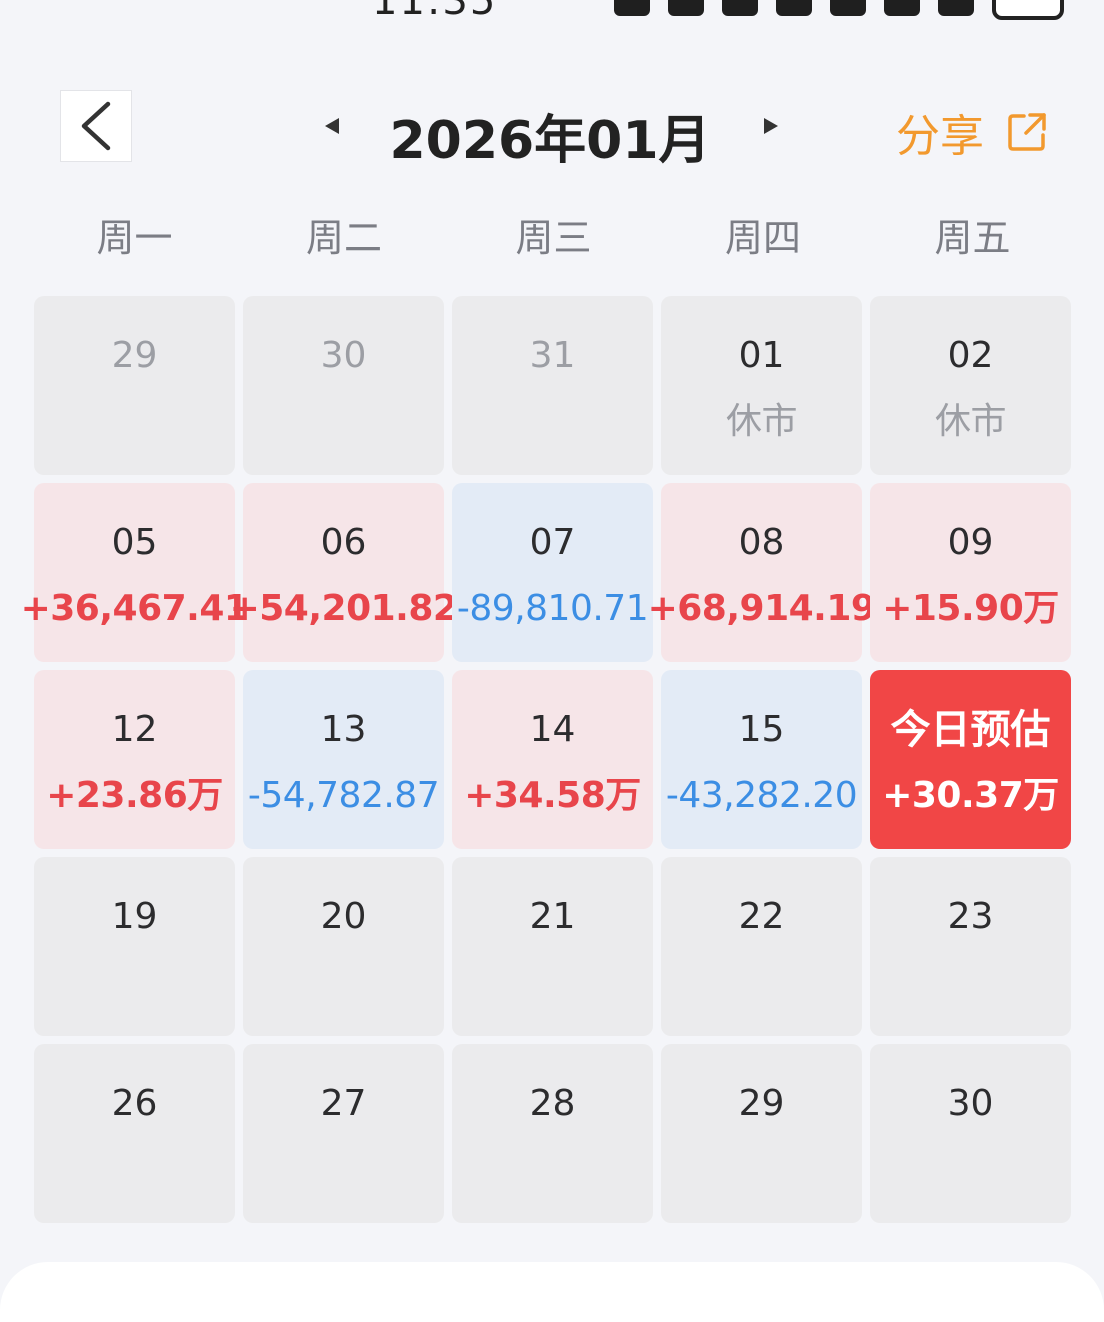 The image size is (1104, 1322). What do you see at coordinates (632, 8) in the screenshot?
I see `eye-icon` at bounding box center [632, 8].